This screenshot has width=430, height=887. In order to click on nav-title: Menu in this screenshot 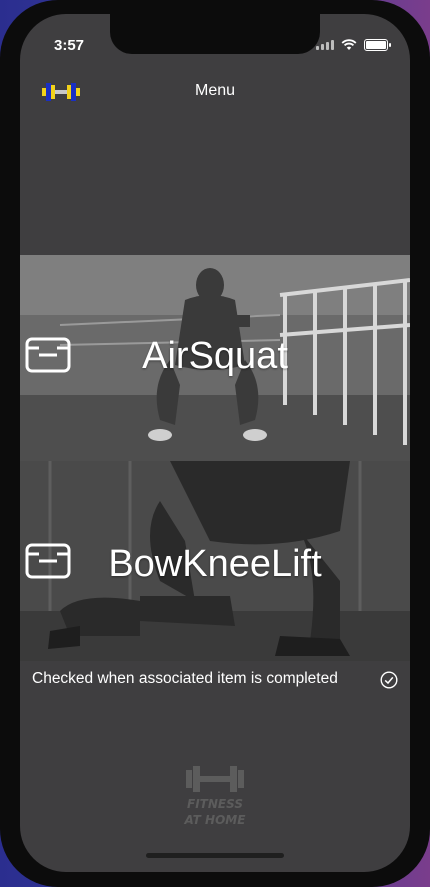, I will do `click(215, 90)`.